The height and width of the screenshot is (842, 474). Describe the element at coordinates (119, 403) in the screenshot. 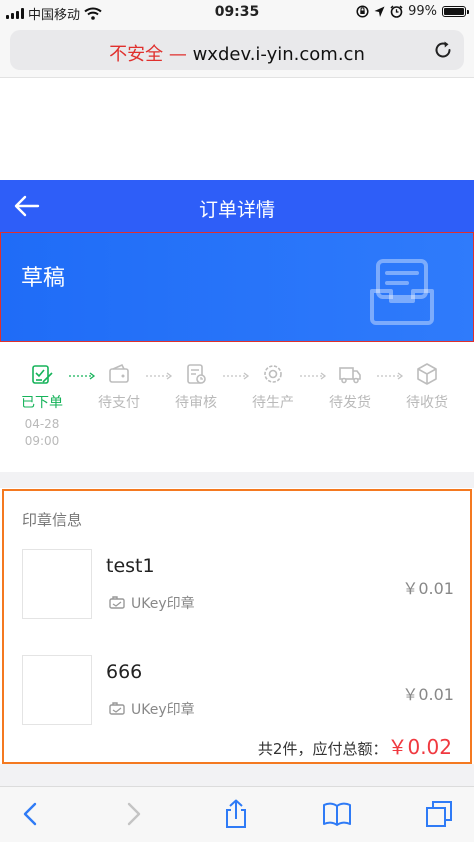

I see `step-label: 待支付` at that location.